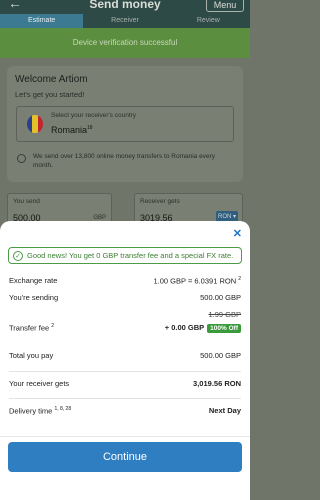 This screenshot has width=320, height=500. Describe the element at coordinates (31, 355) in the screenshot. I see `total-label: Total you pay` at that location.